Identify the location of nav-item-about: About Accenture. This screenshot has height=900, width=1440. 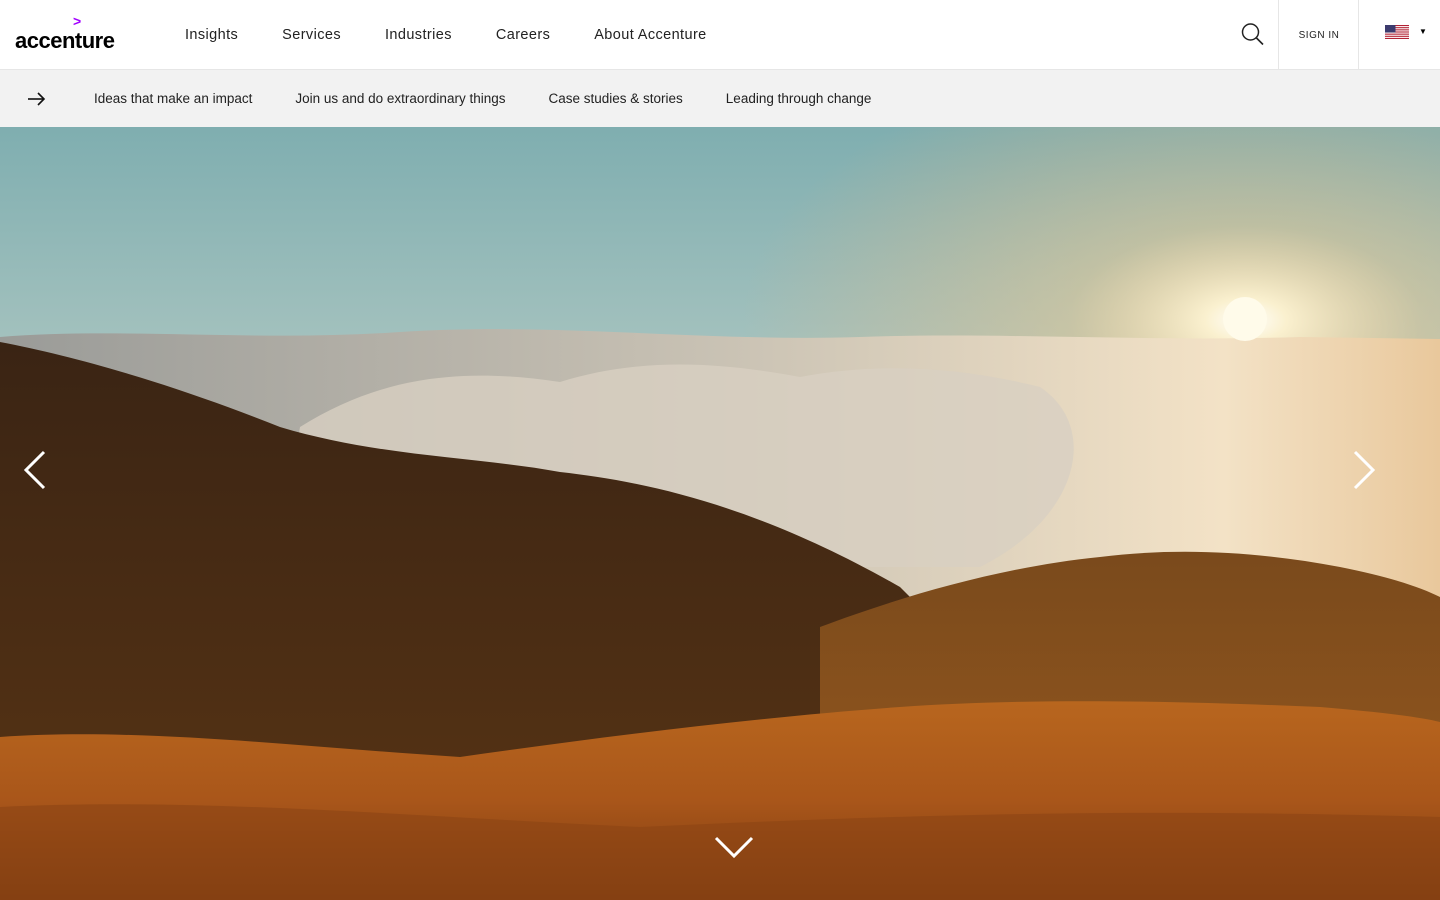
(650, 35).